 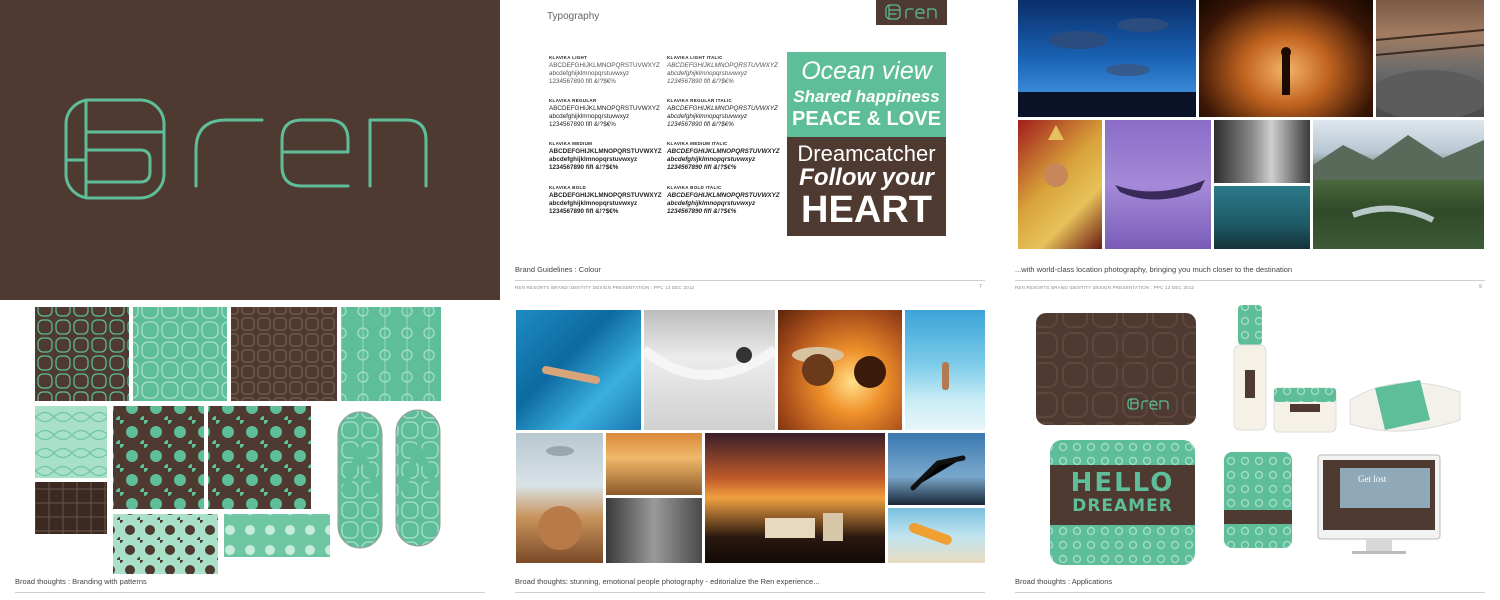 I want to click on underwater-photo, so click(x=1262, y=217).